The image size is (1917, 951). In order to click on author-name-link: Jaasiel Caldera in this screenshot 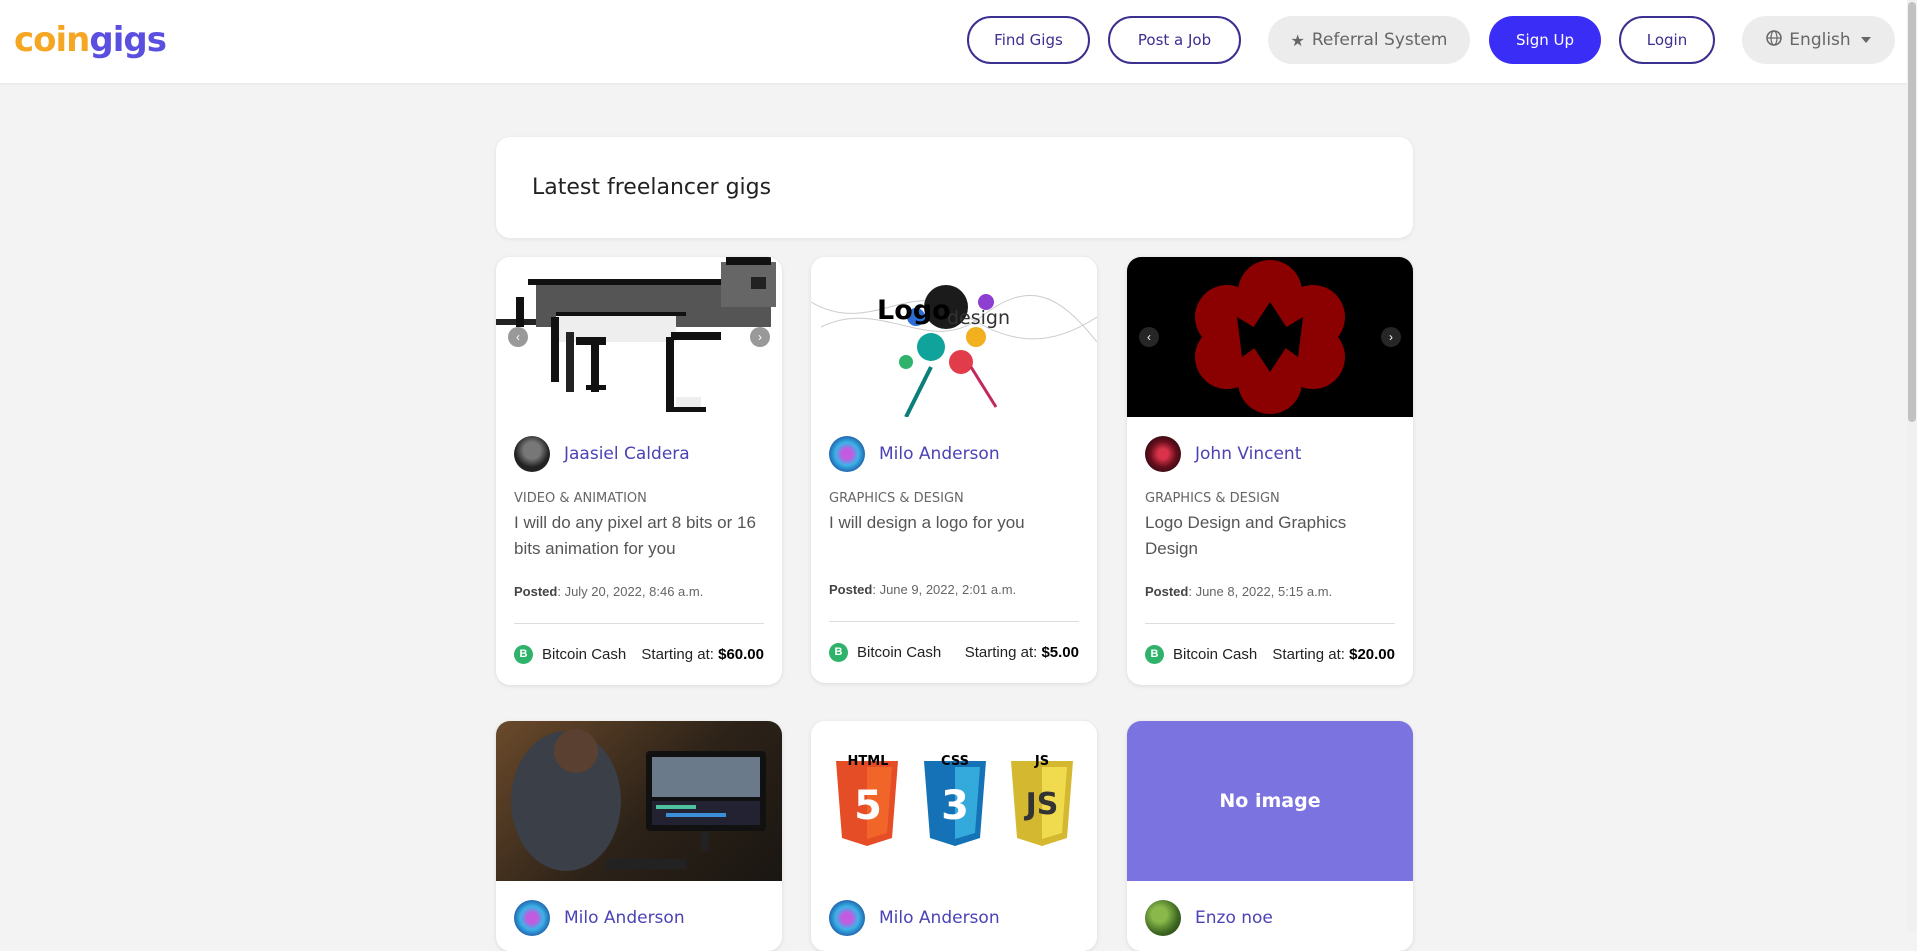, I will do `click(627, 454)`.